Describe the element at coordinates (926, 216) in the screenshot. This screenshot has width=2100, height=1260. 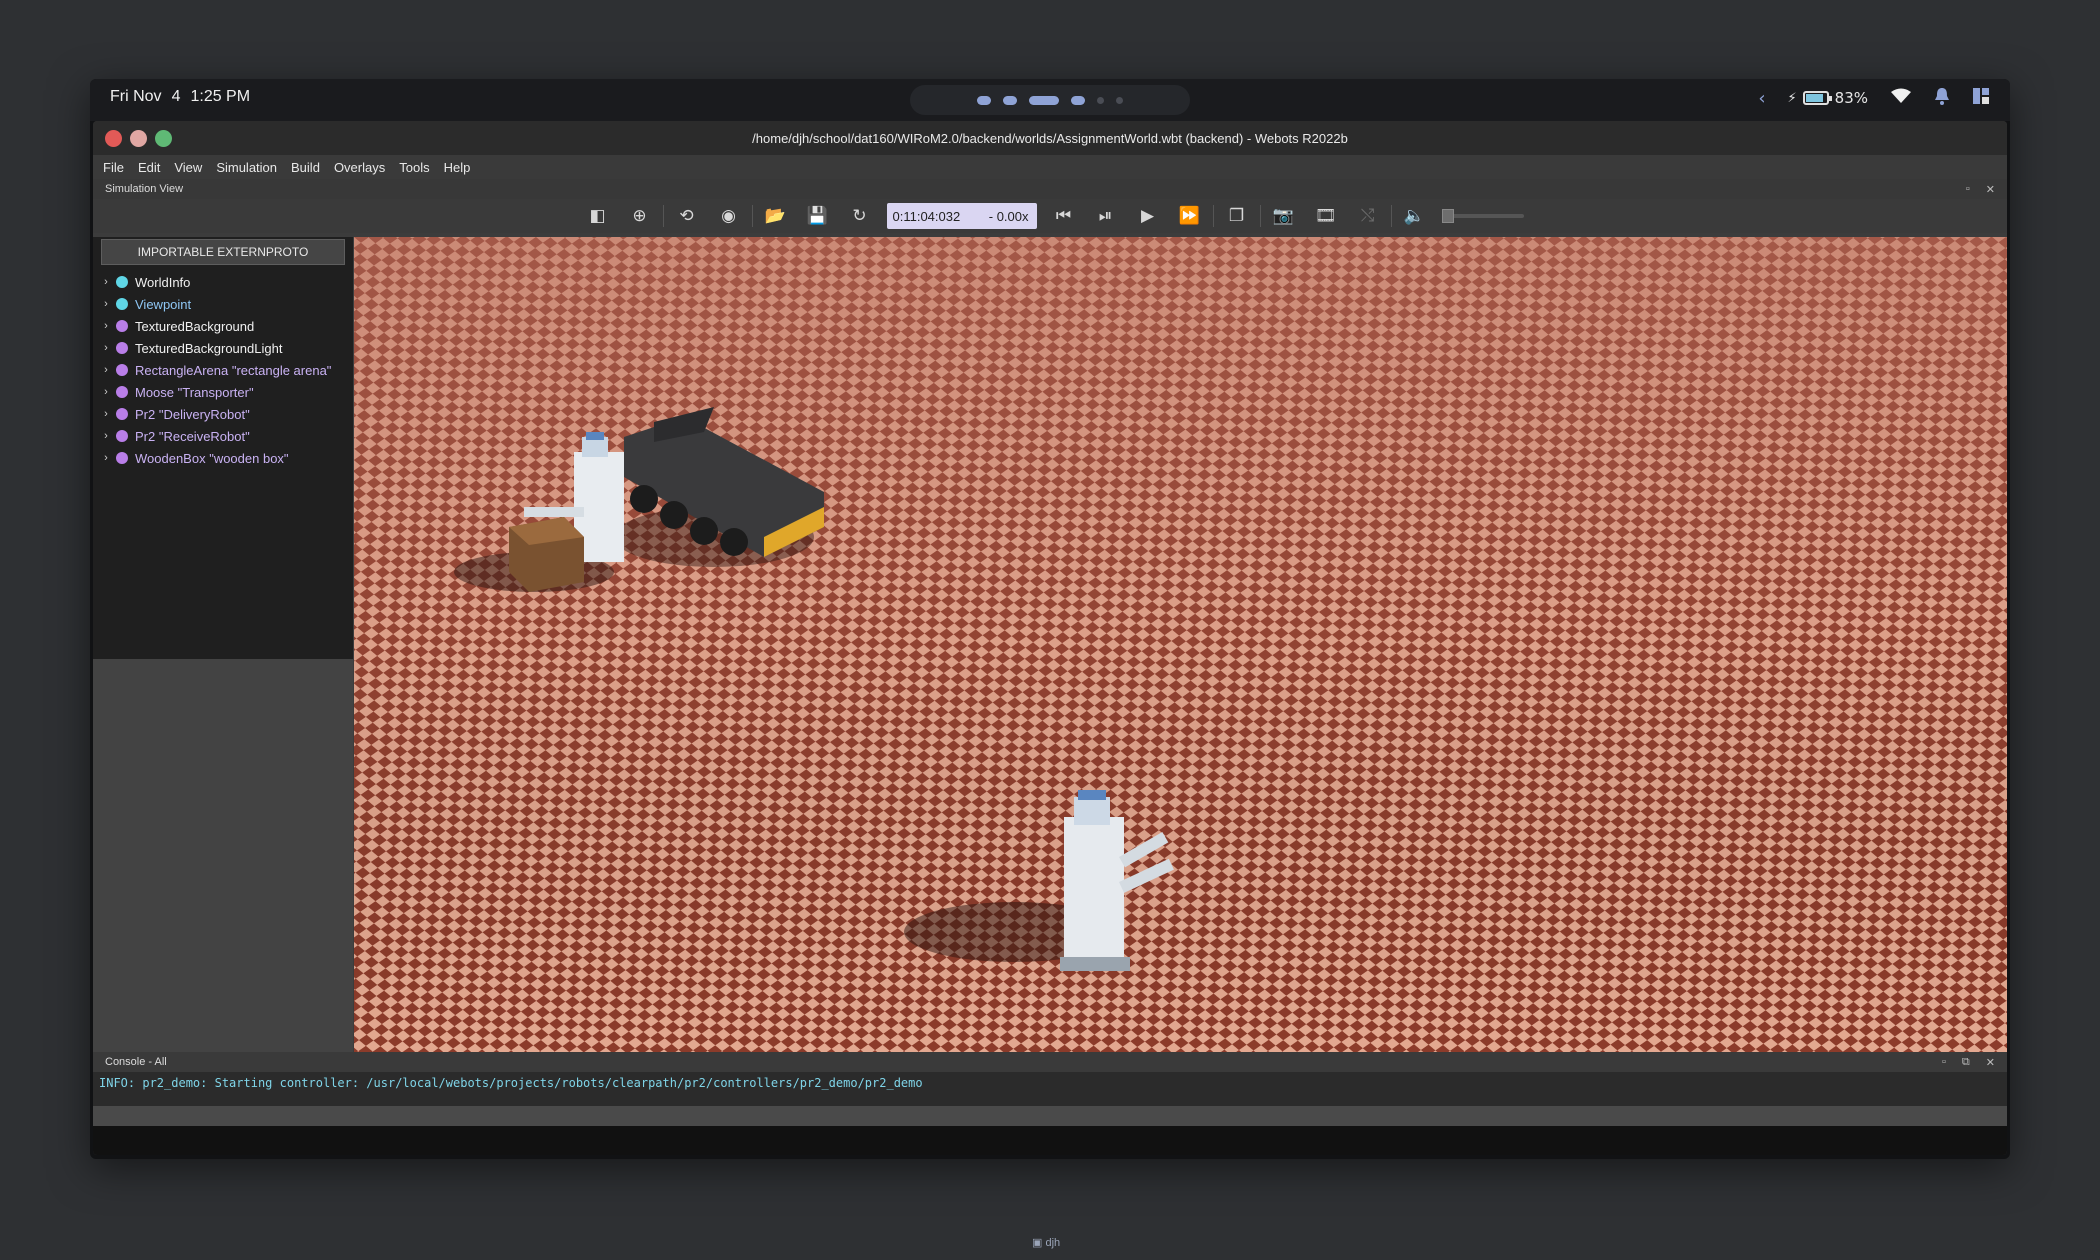
I see `simulation-time: 0:11:04:032` at that location.